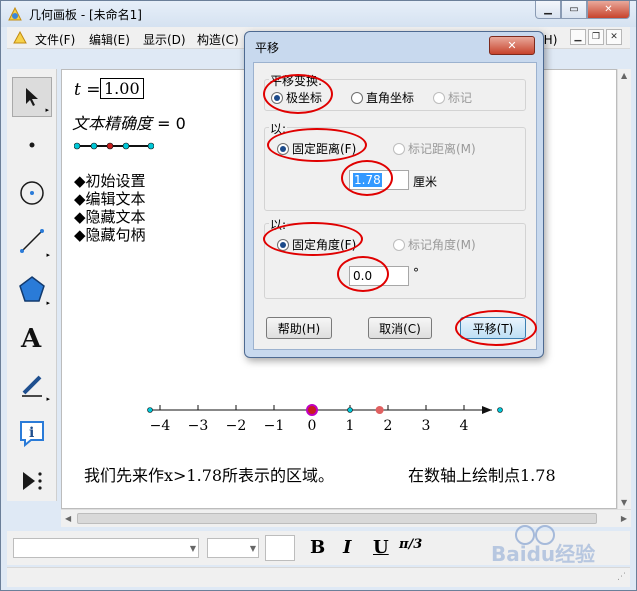 Image resolution: width=637 pixels, height=591 pixels. Describe the element at coordinates (274, 426) in the screenshot. I see `axis-tick-label: −1` at that location.